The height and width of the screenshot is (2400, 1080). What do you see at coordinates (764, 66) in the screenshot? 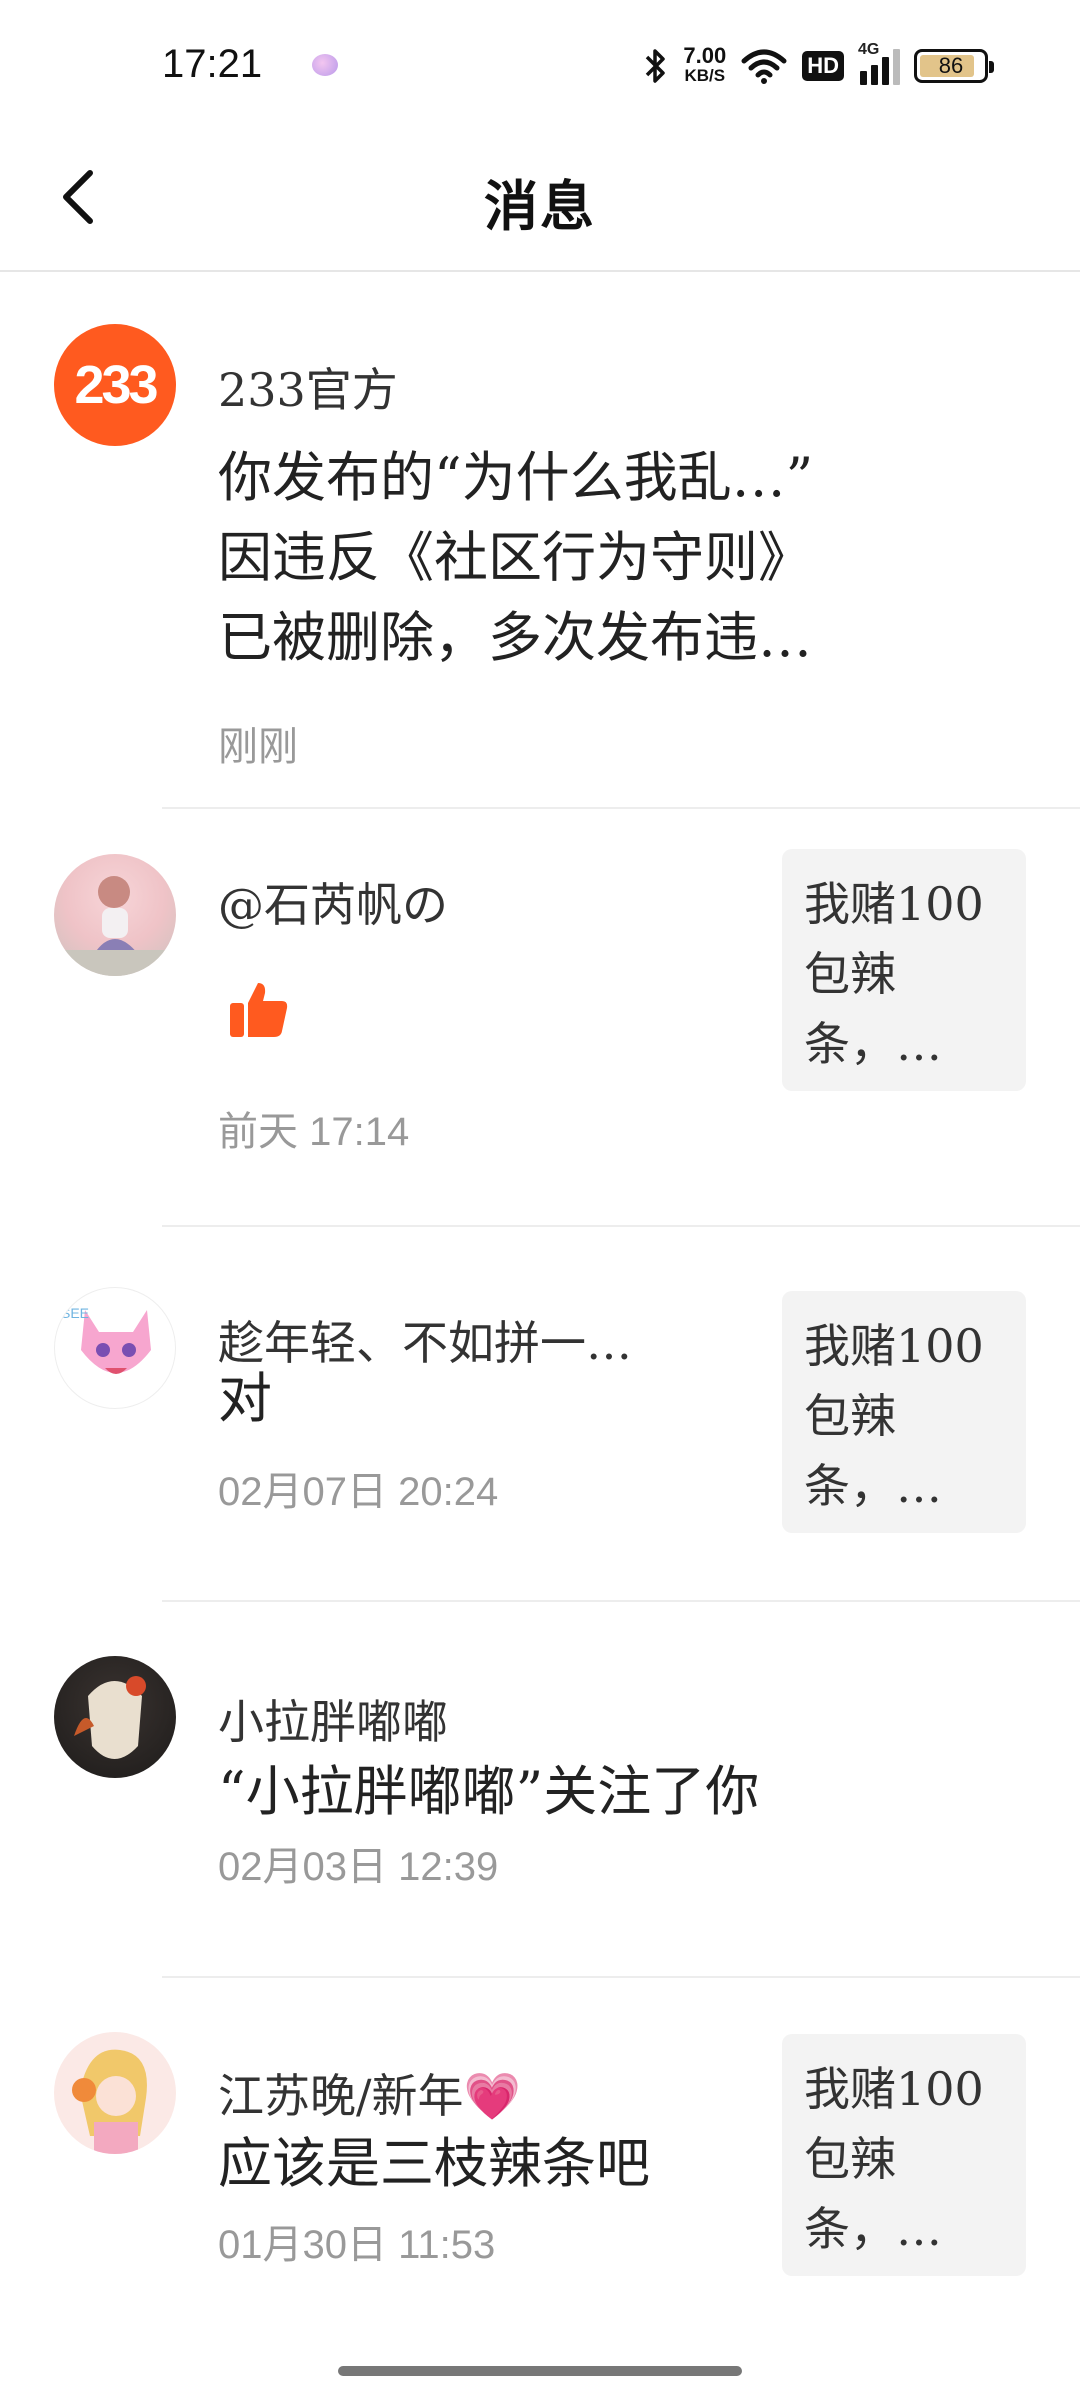
I see `wifi-icon` at bounding box center [764, 66].